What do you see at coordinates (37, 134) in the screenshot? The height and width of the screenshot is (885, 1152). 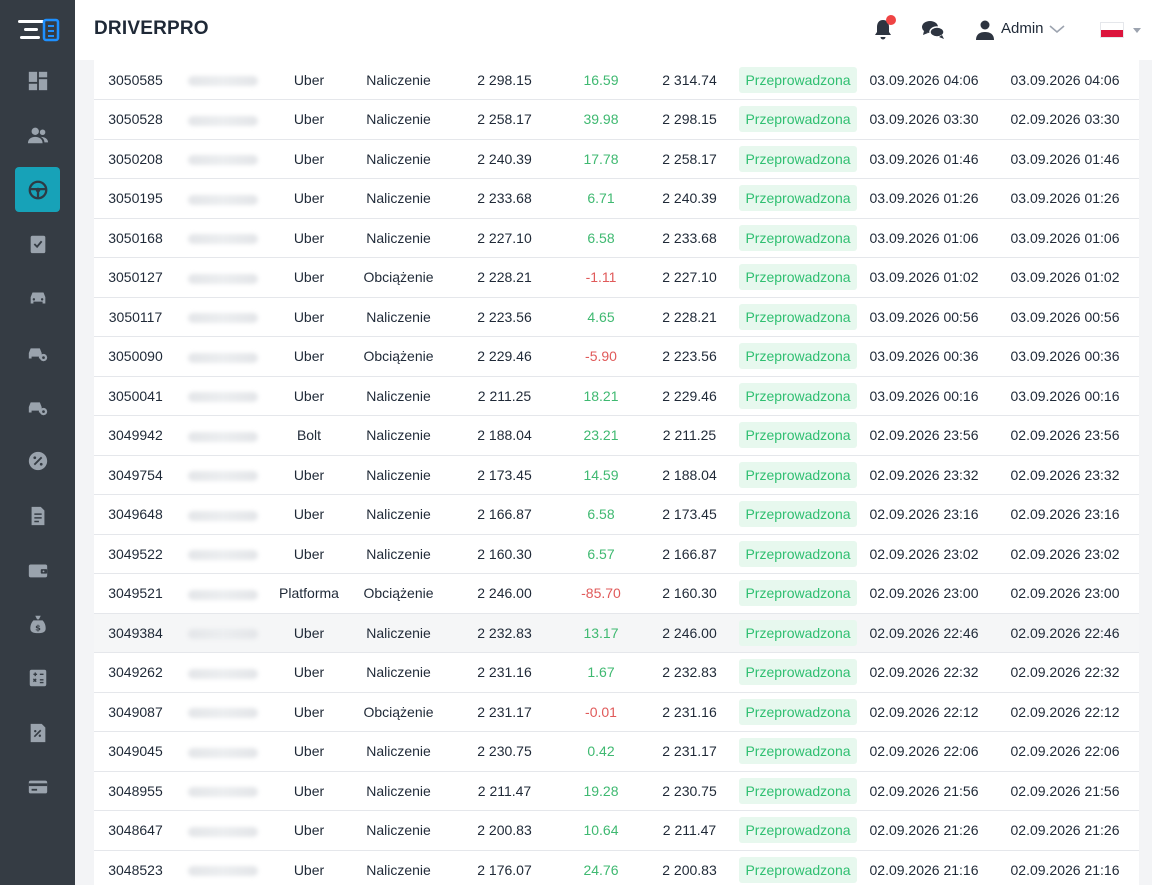 I see `sidebar-item-users` at bounding box center [37, 134].